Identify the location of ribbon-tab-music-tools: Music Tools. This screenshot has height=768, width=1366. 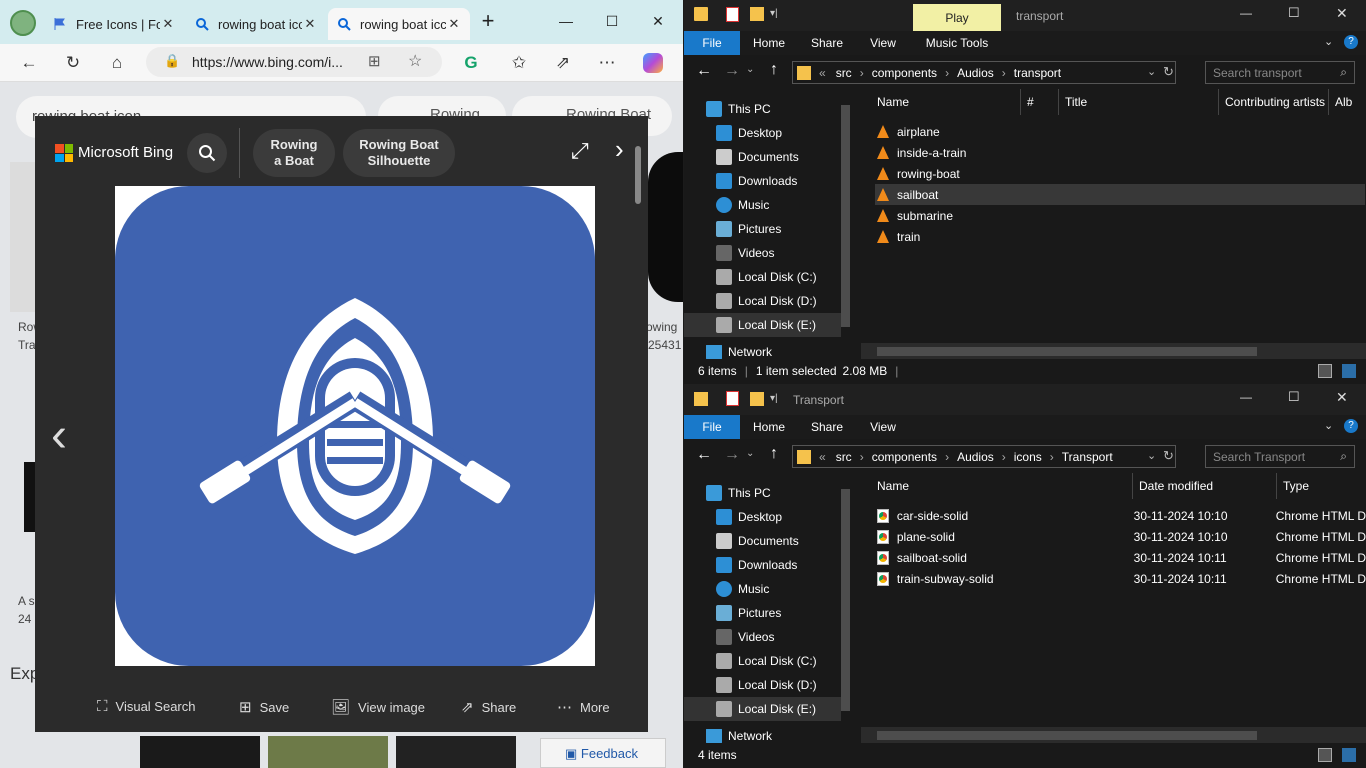
(957, 43).